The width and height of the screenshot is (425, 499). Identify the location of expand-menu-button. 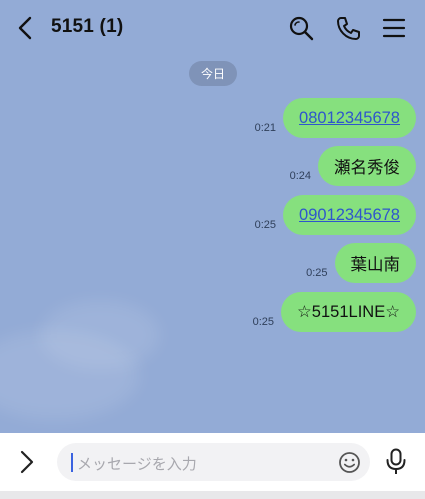
(27, 462).